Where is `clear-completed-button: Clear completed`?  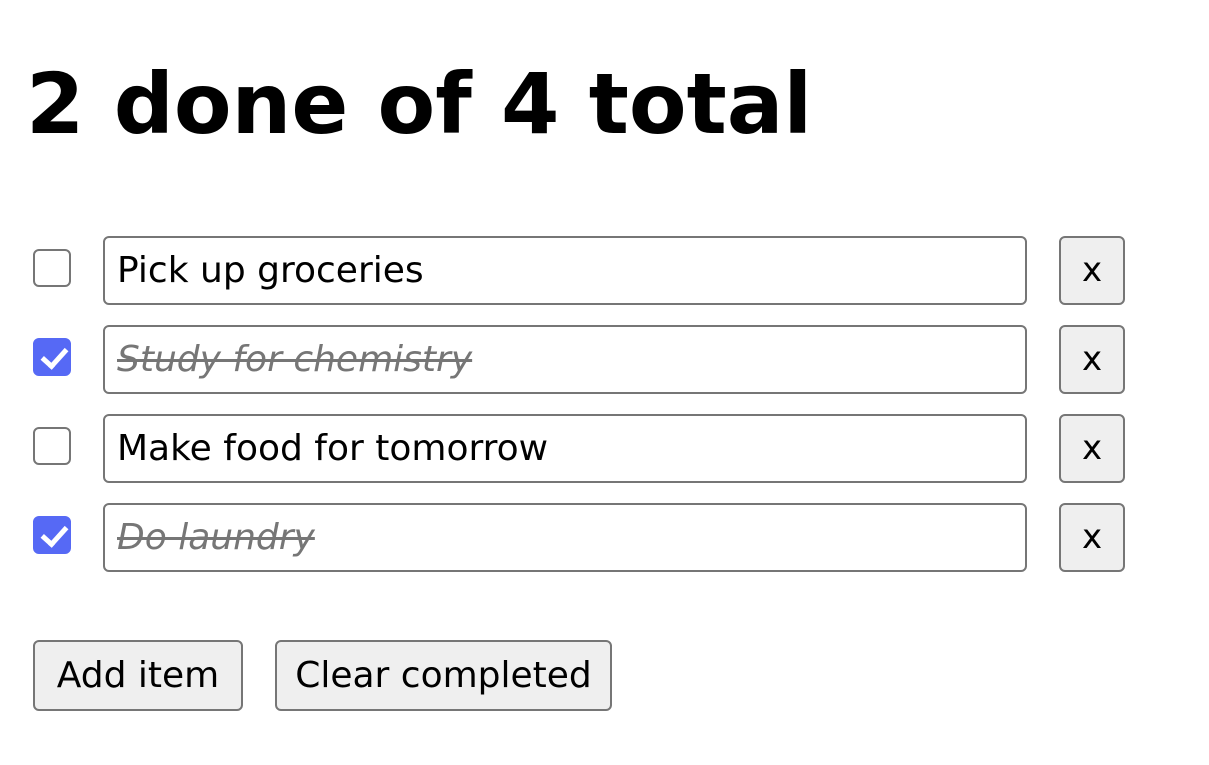
clear-completed-button: Clear completed is located at coordinates (443, 675).